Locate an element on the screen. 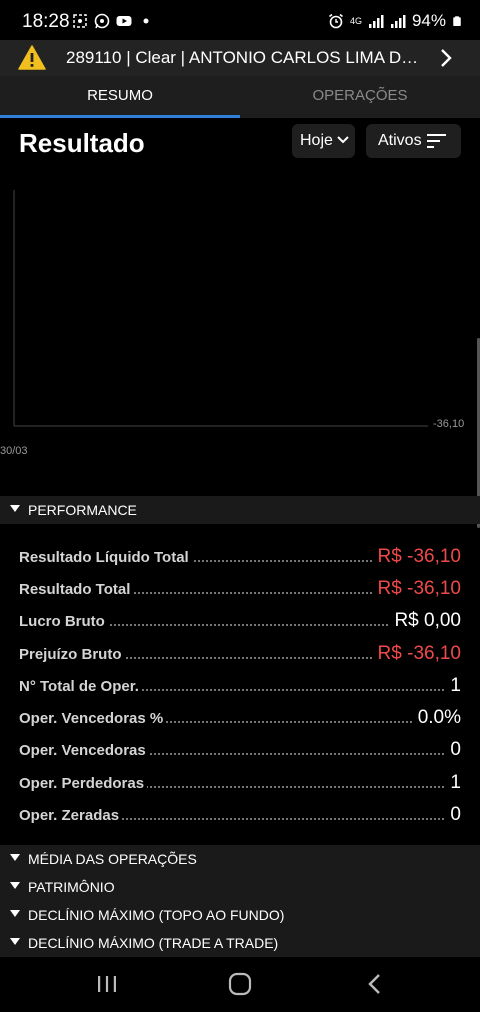 This screenshot has height=1012, width=480. period-dropdown: Hoje is located at coordinates (323, 141).